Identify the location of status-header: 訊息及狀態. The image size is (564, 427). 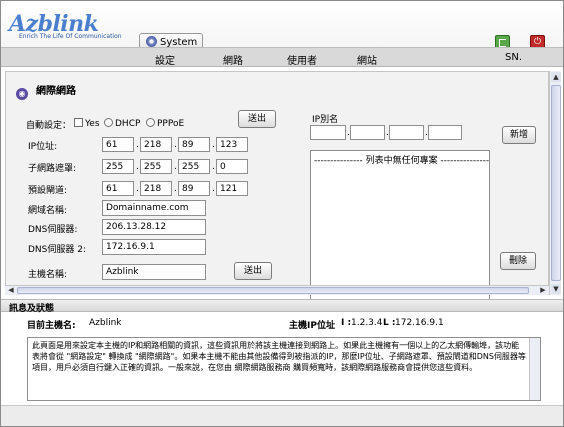
(282, 306).